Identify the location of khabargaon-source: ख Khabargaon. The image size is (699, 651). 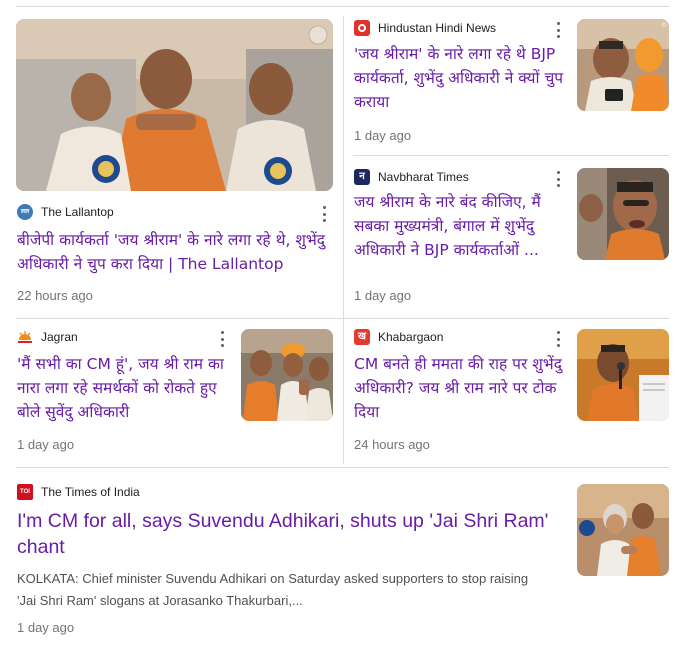
(398, 337).